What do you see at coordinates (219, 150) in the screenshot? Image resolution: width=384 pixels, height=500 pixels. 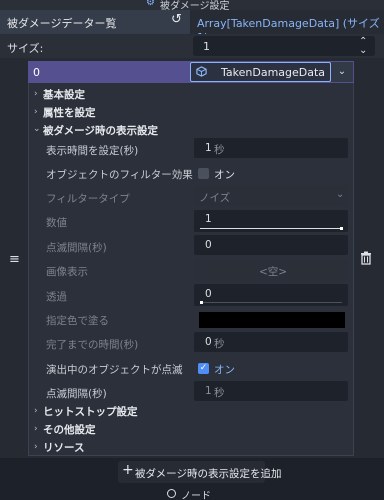 I see `display-time-unit: 秒` at bounding box center [219, 150].